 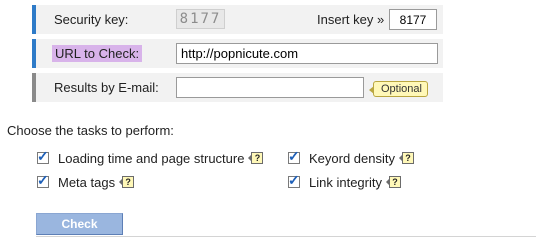 I want to click on loading-time-checkbox: ✓, so click(x=43, y=156).